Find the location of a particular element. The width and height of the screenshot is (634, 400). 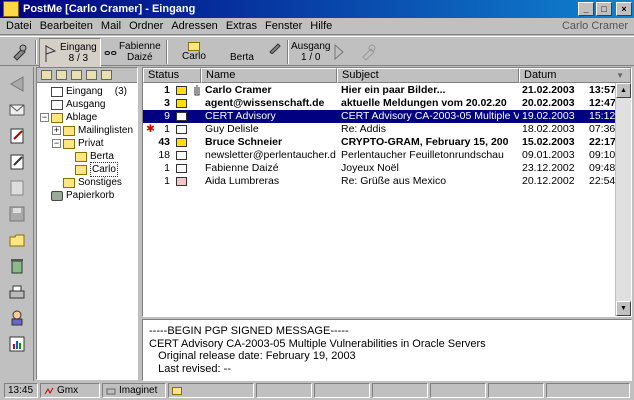

tree-item-ablage: Ablage is located at coordinates (74, 117).